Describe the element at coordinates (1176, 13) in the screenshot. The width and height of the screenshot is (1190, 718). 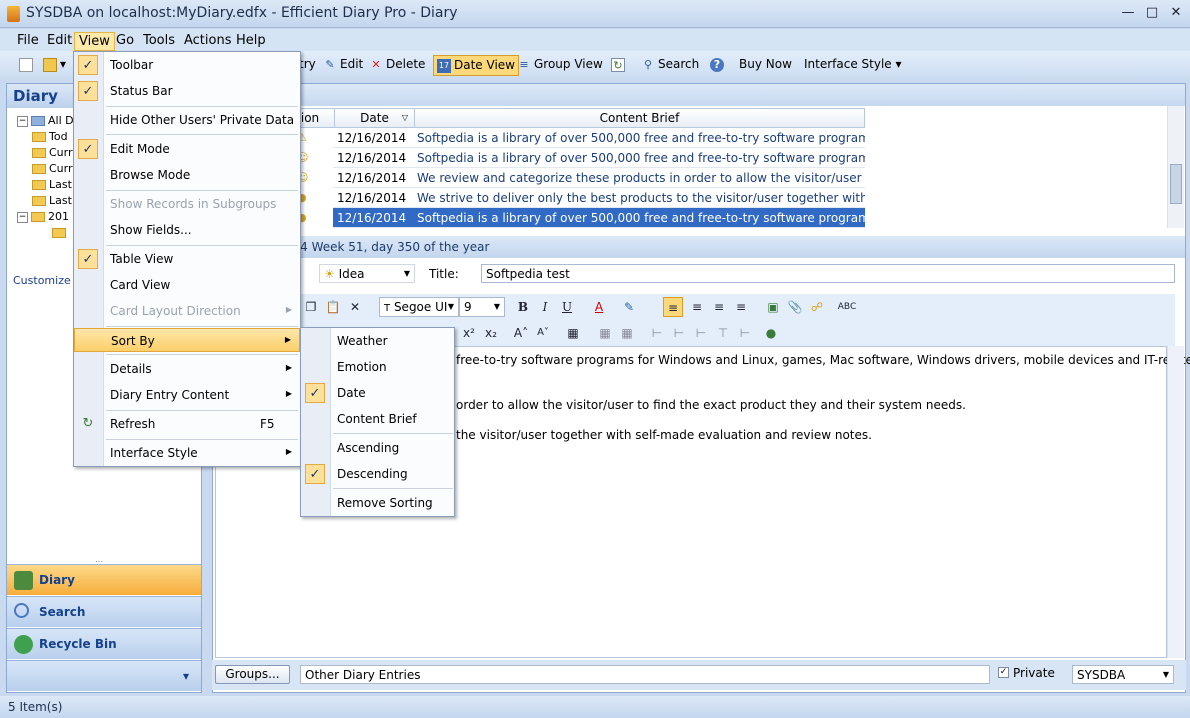
I see `close-icon: ✕` at that location.